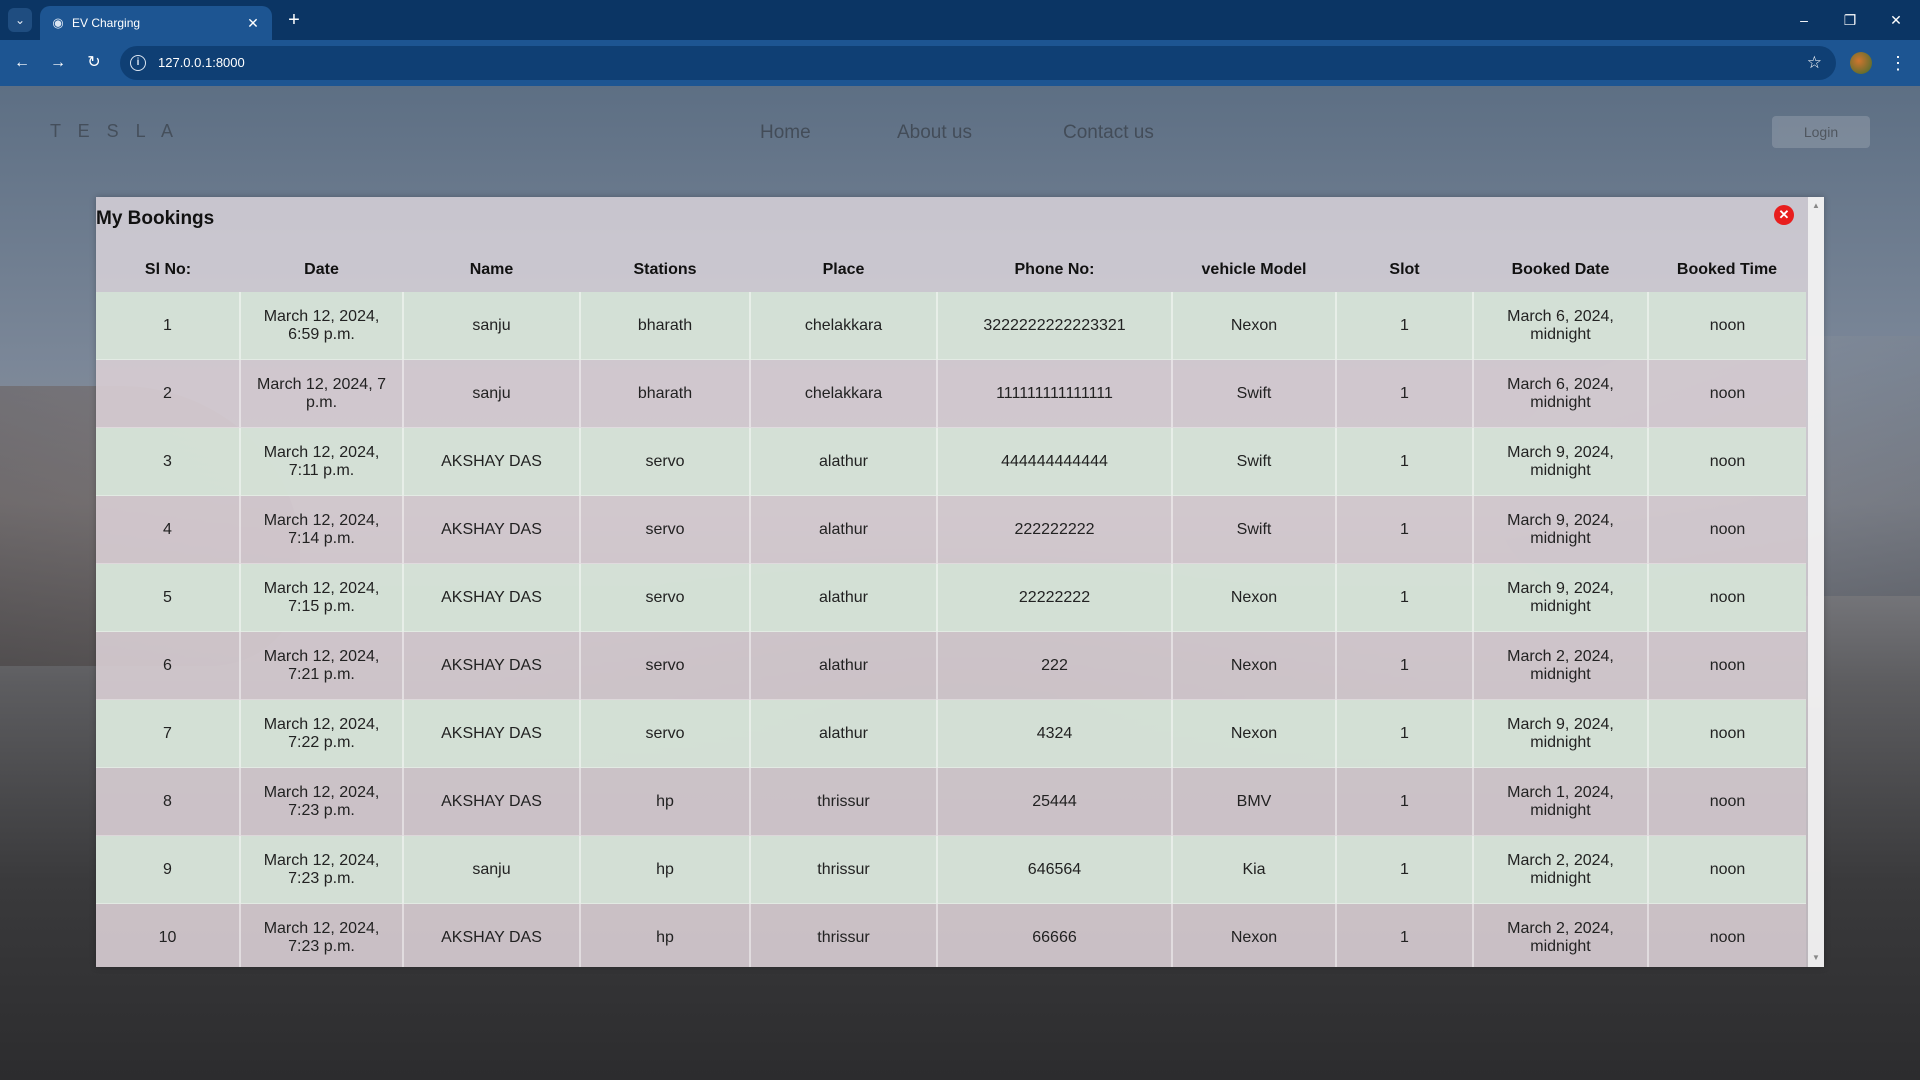 The width and height of the screenshot is (1920, 1080). What do you see at coordinates (844, 801) in the screenshot?
I see `cell-place: thrissur` at bounding box center [844, 801].